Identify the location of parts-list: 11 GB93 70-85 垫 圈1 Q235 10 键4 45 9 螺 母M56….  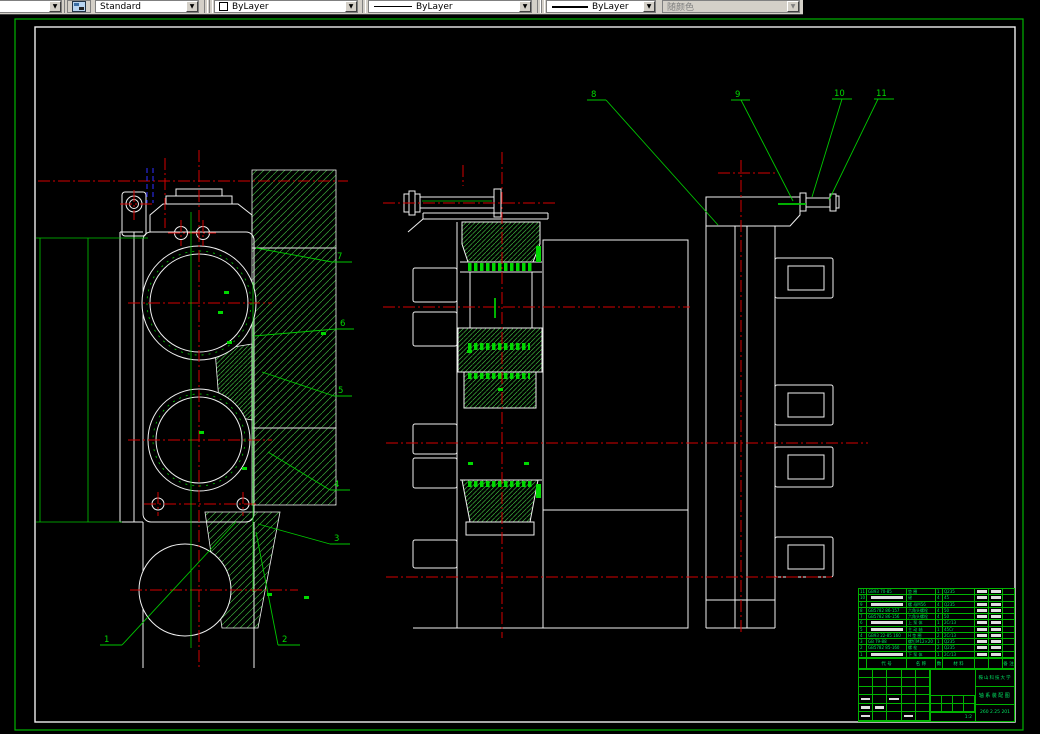
(936, 623).